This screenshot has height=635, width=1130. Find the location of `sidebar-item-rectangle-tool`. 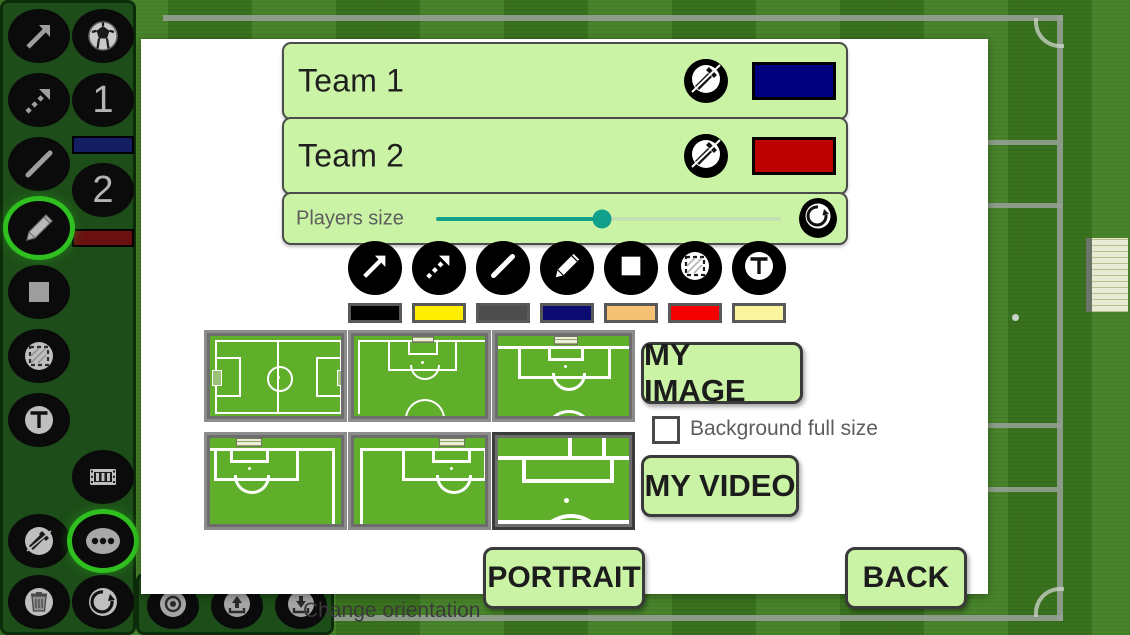

sidebar-item-rectangle-tool is located at coordinates (39, 292).